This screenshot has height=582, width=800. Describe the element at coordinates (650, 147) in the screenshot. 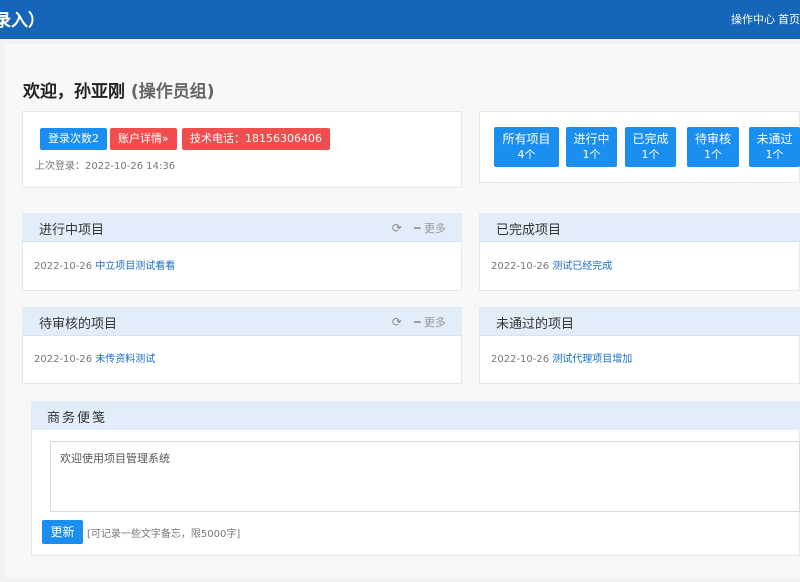

I see `stat-completed: 已完成 1个` at that location.